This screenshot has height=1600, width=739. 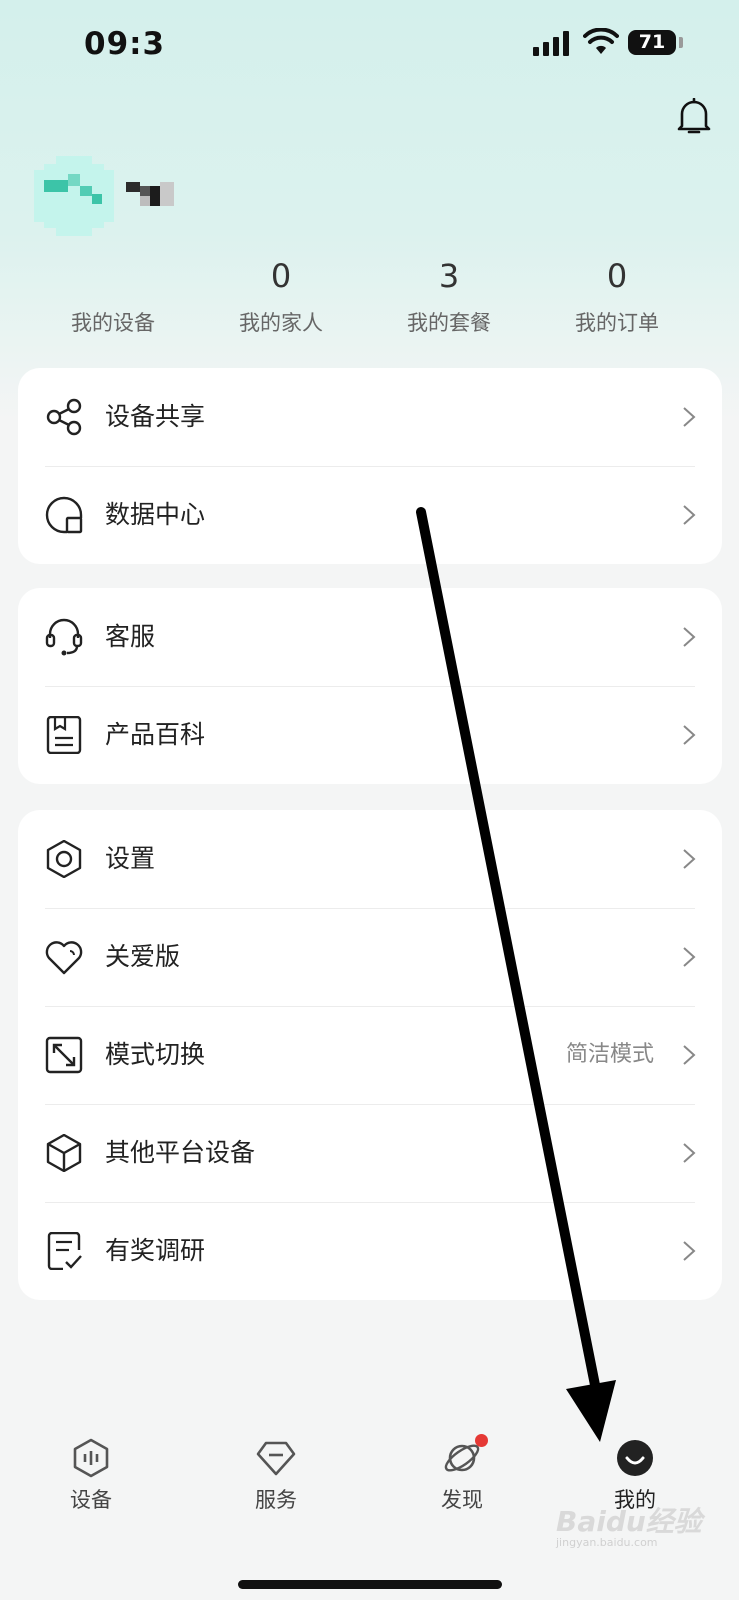 I want to click on profile-smile-icon, so click(x=635, y=1458).